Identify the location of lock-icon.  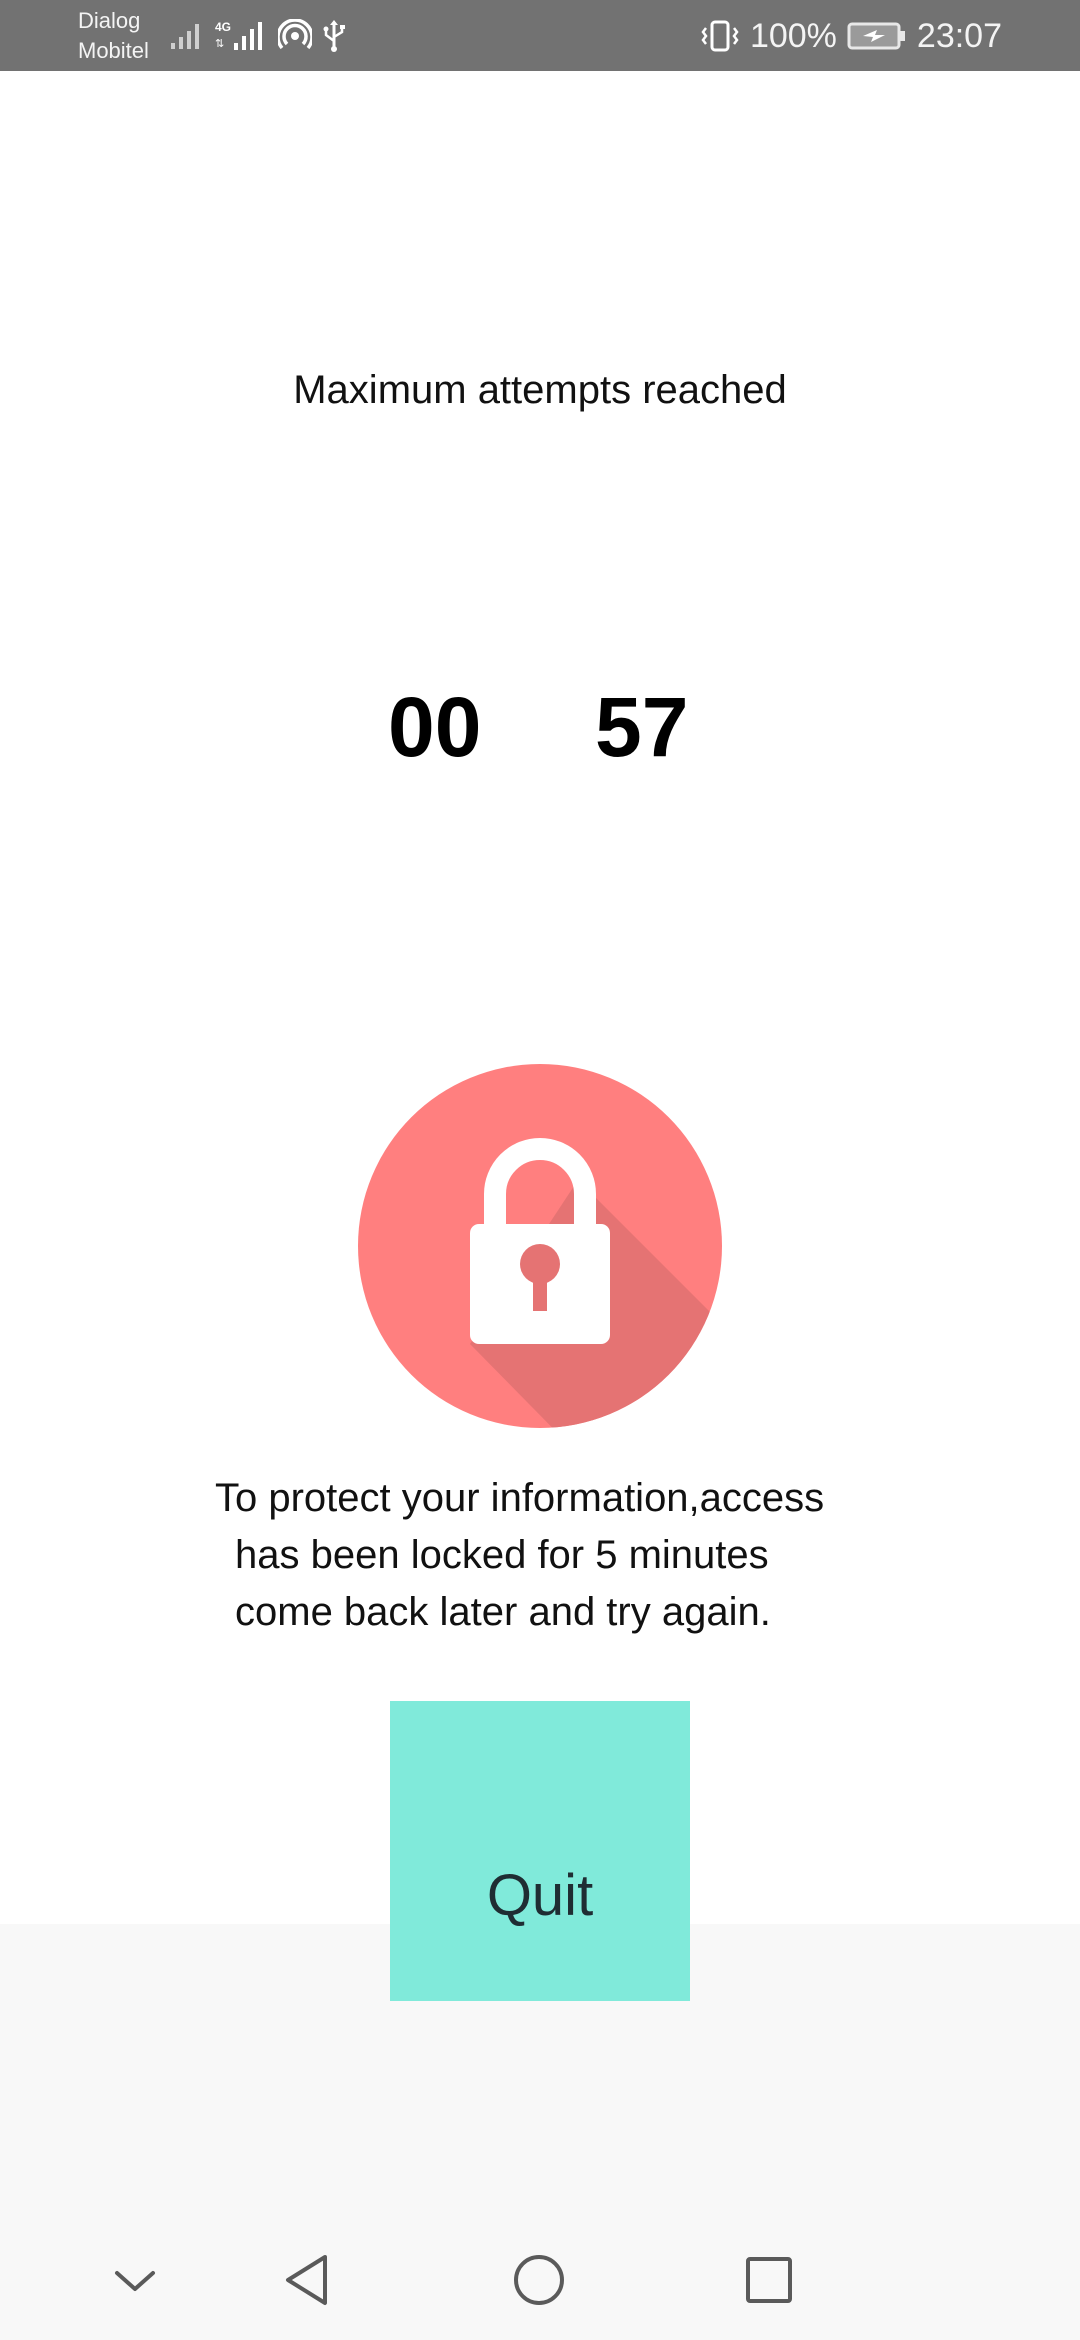
(540, 1246).